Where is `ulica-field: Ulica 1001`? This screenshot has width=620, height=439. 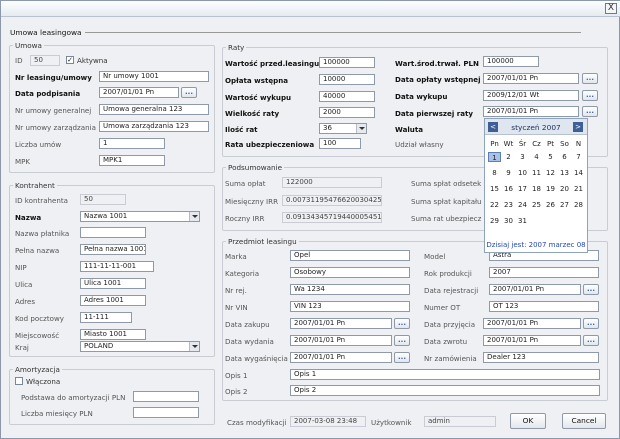
ulica-field: Ulica 1001 is located at coordinates (113, 283).